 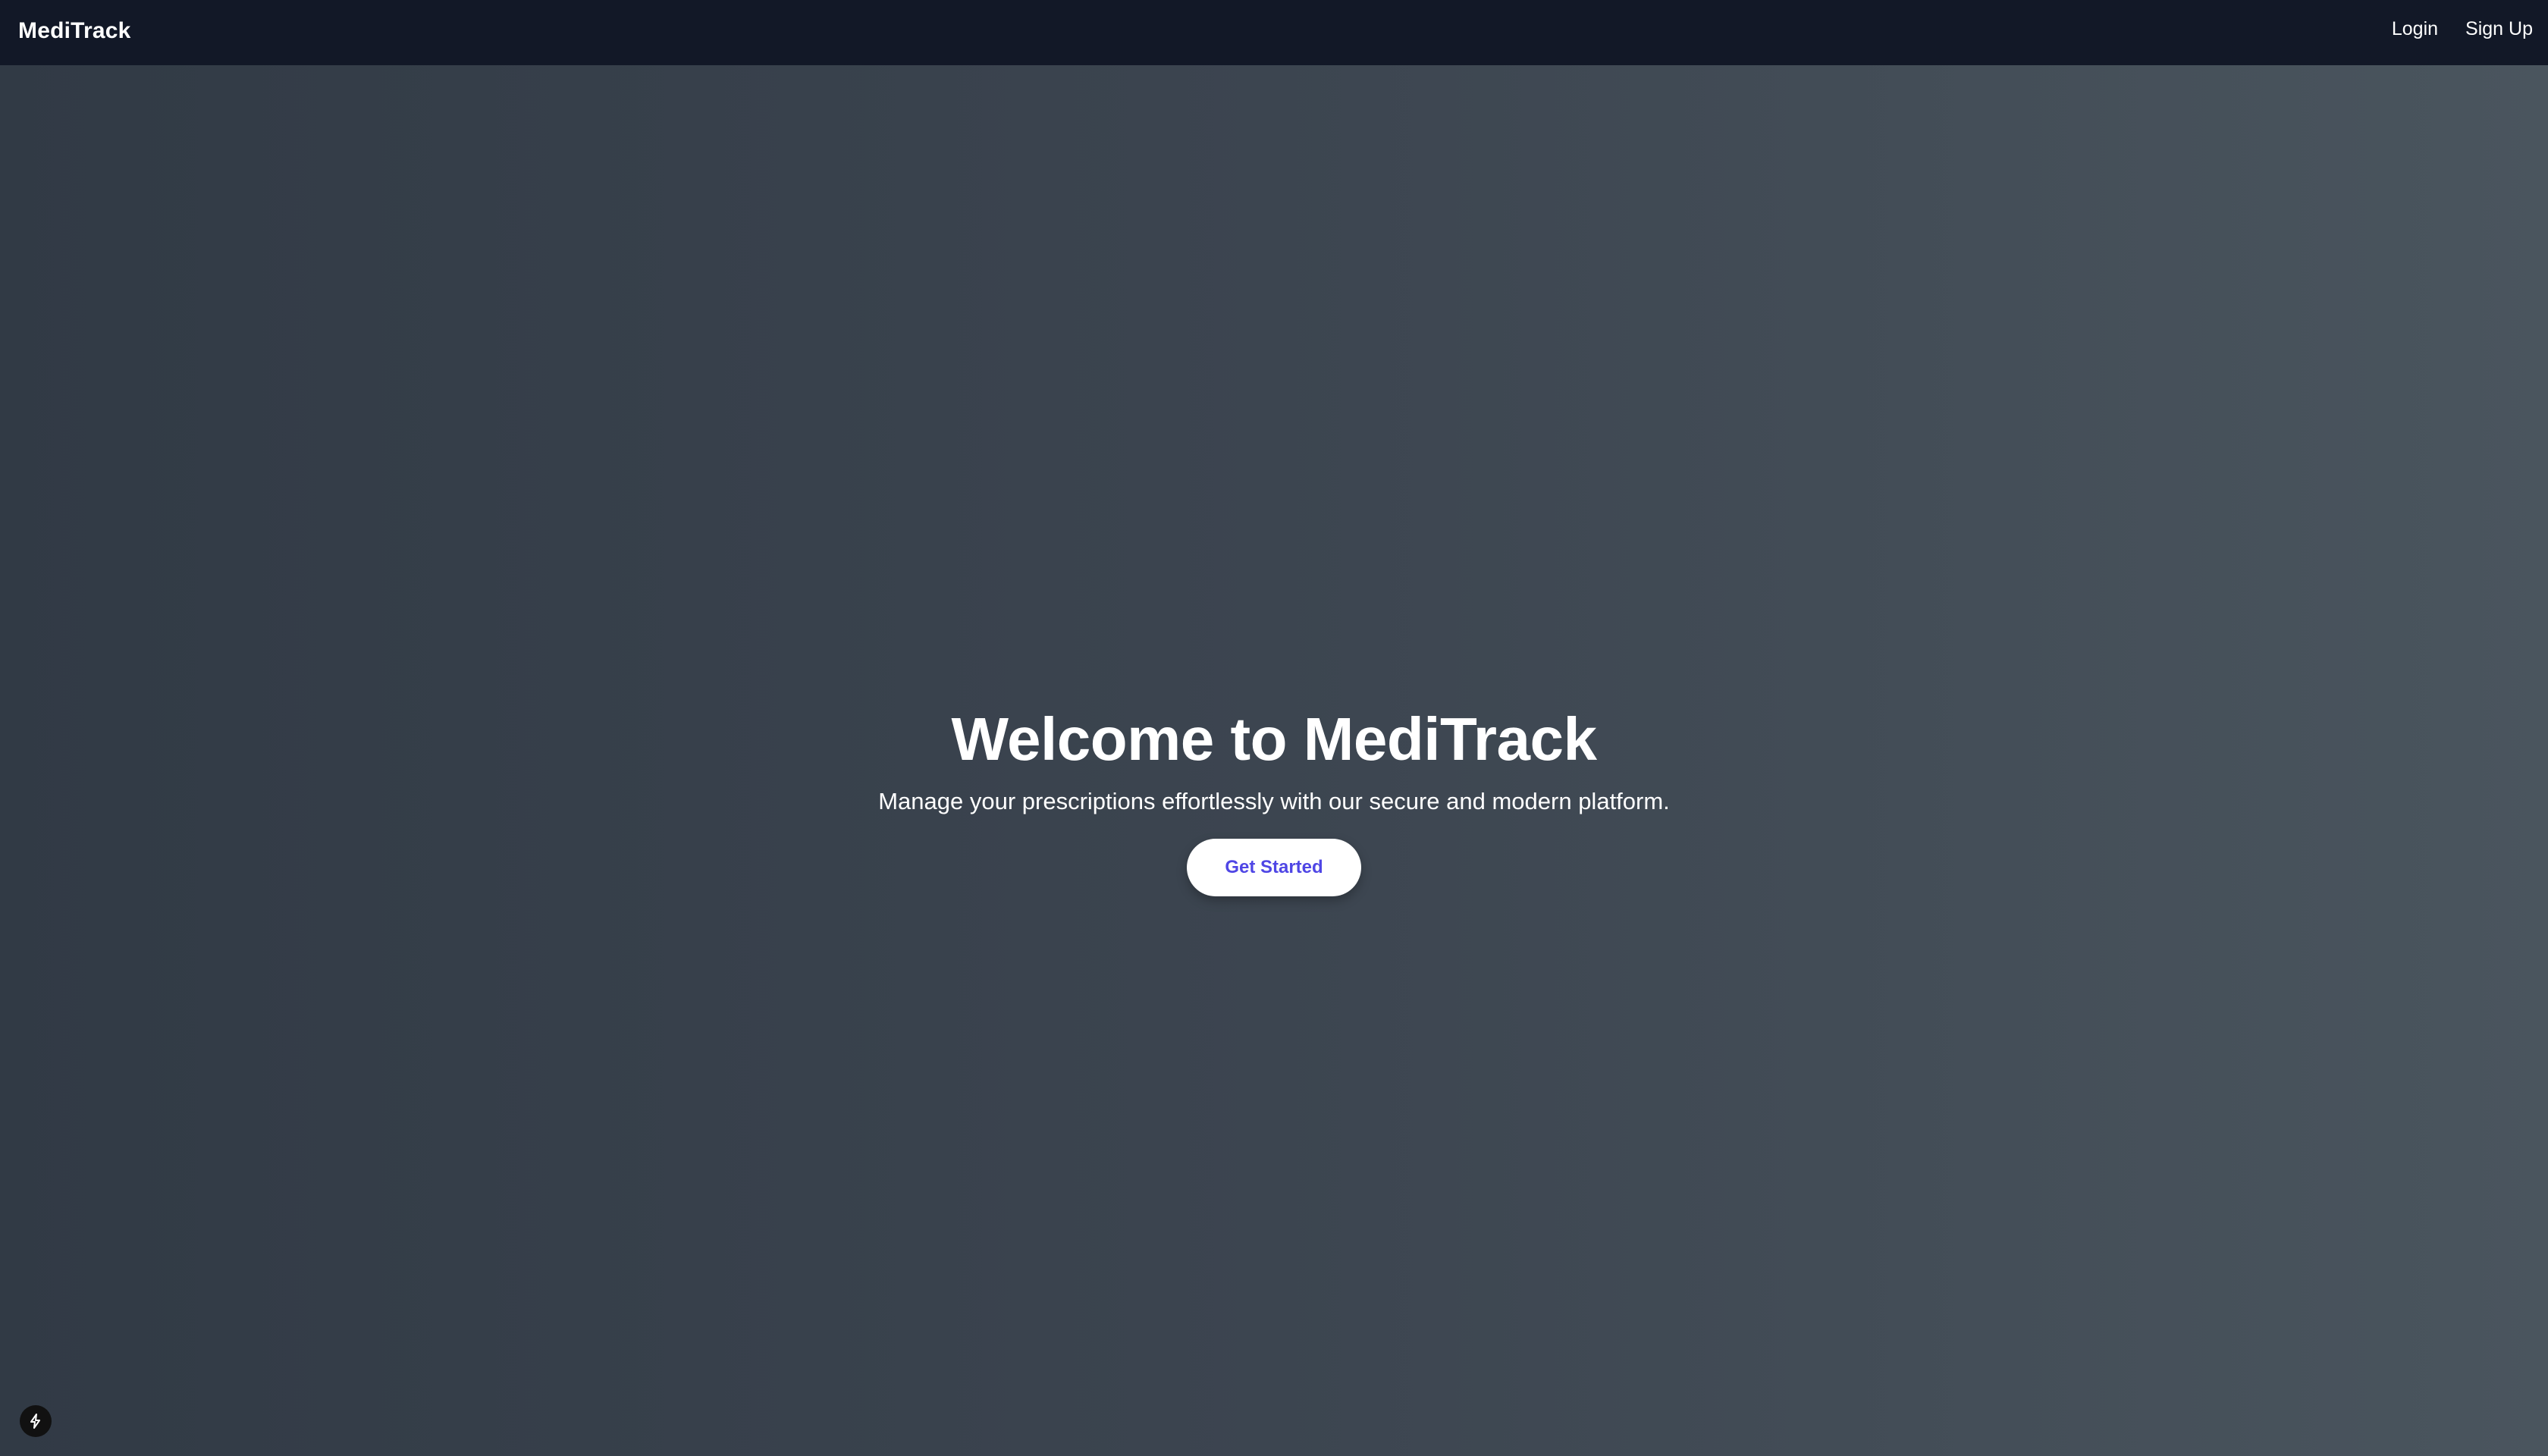 I want to click on top-navbar: MediTrack Login Sign Up, so click(x=1274, y=32).